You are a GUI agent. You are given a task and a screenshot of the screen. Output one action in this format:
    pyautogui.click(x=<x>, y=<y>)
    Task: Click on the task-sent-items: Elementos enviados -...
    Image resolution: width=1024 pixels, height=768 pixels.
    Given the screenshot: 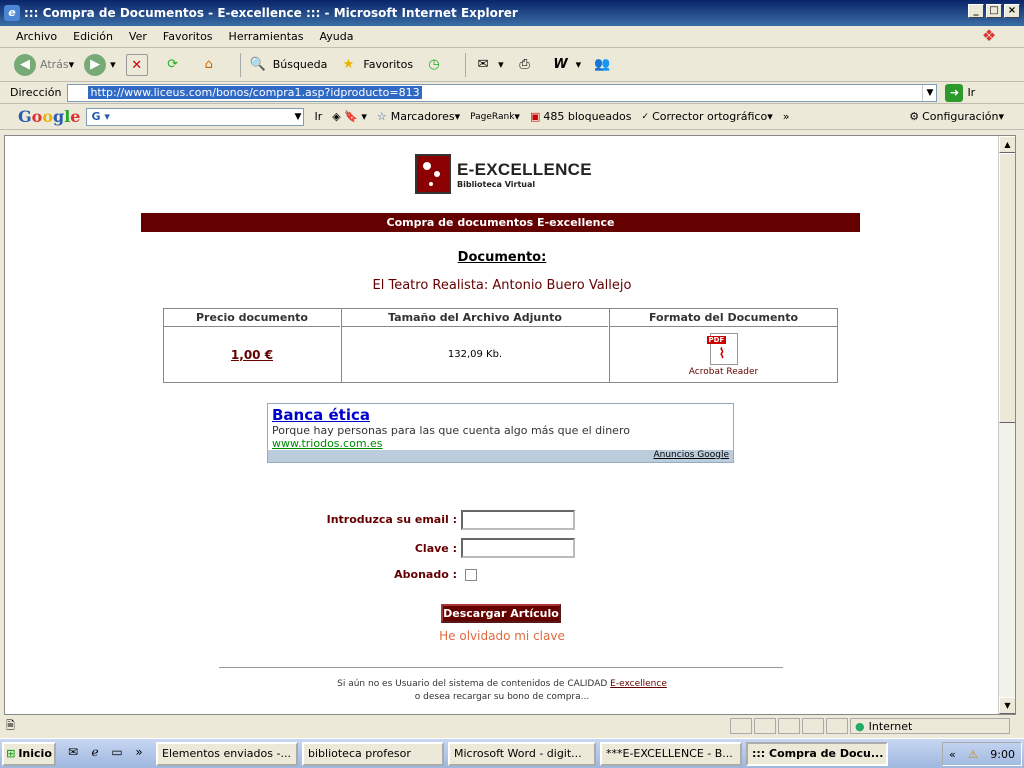 What is the action you would take?
    pyautogui.click(x=227, y=753)
    